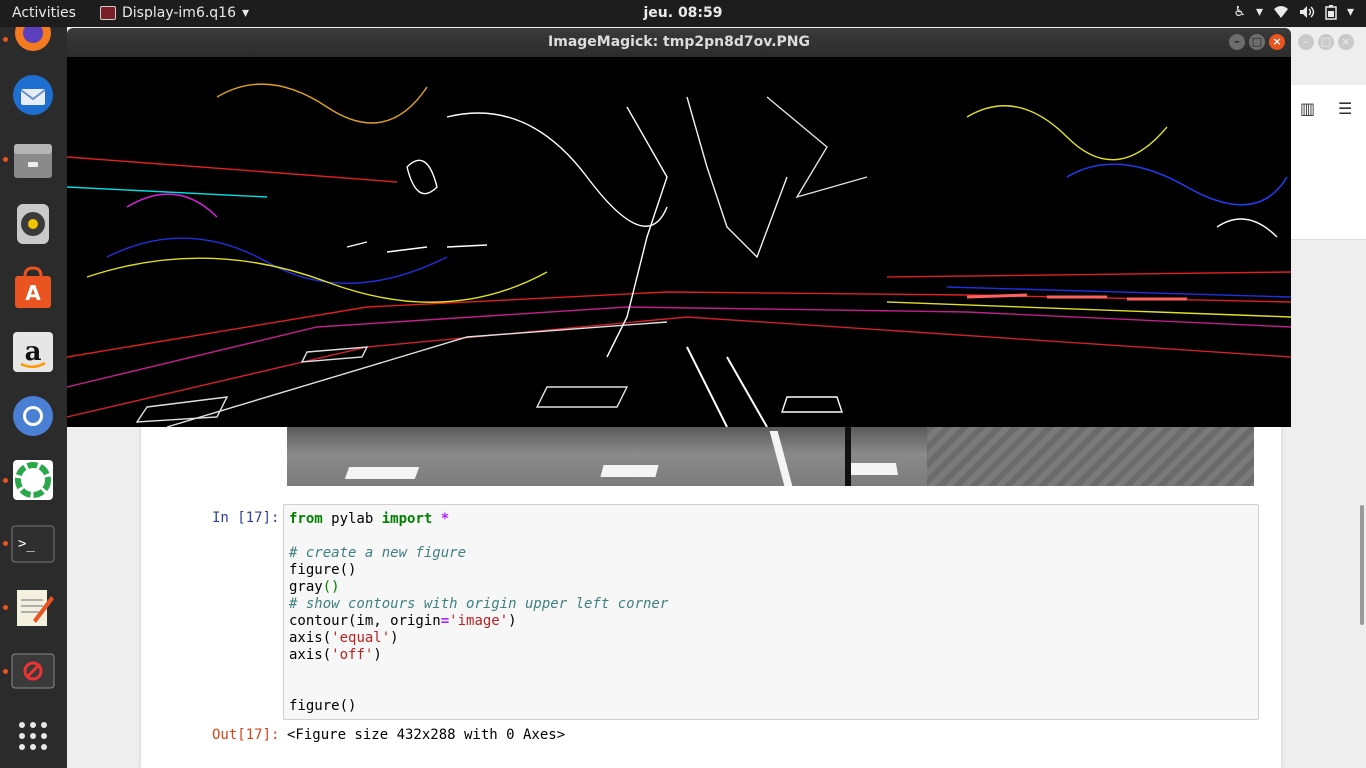  What do you see at coordinates (1307, 12) in the screenshot?
I see `volume-icon` at bounding box center [1307, 12].